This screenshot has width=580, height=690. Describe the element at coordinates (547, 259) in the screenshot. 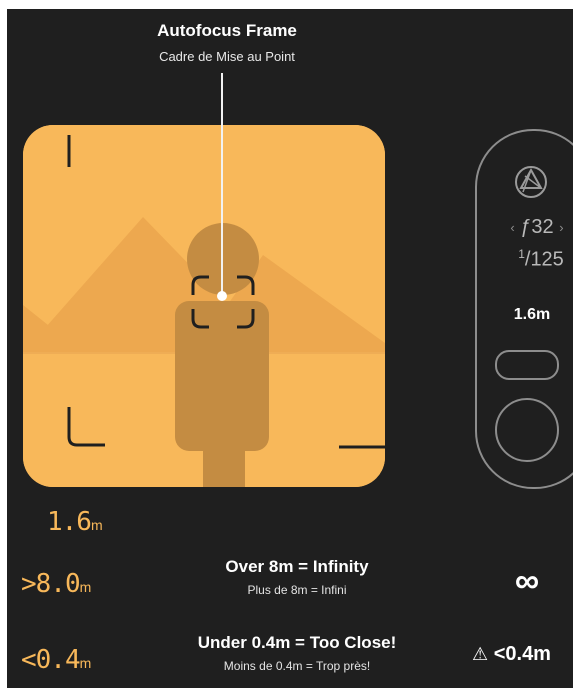

I see `shutter-denominator: 125` at that location.